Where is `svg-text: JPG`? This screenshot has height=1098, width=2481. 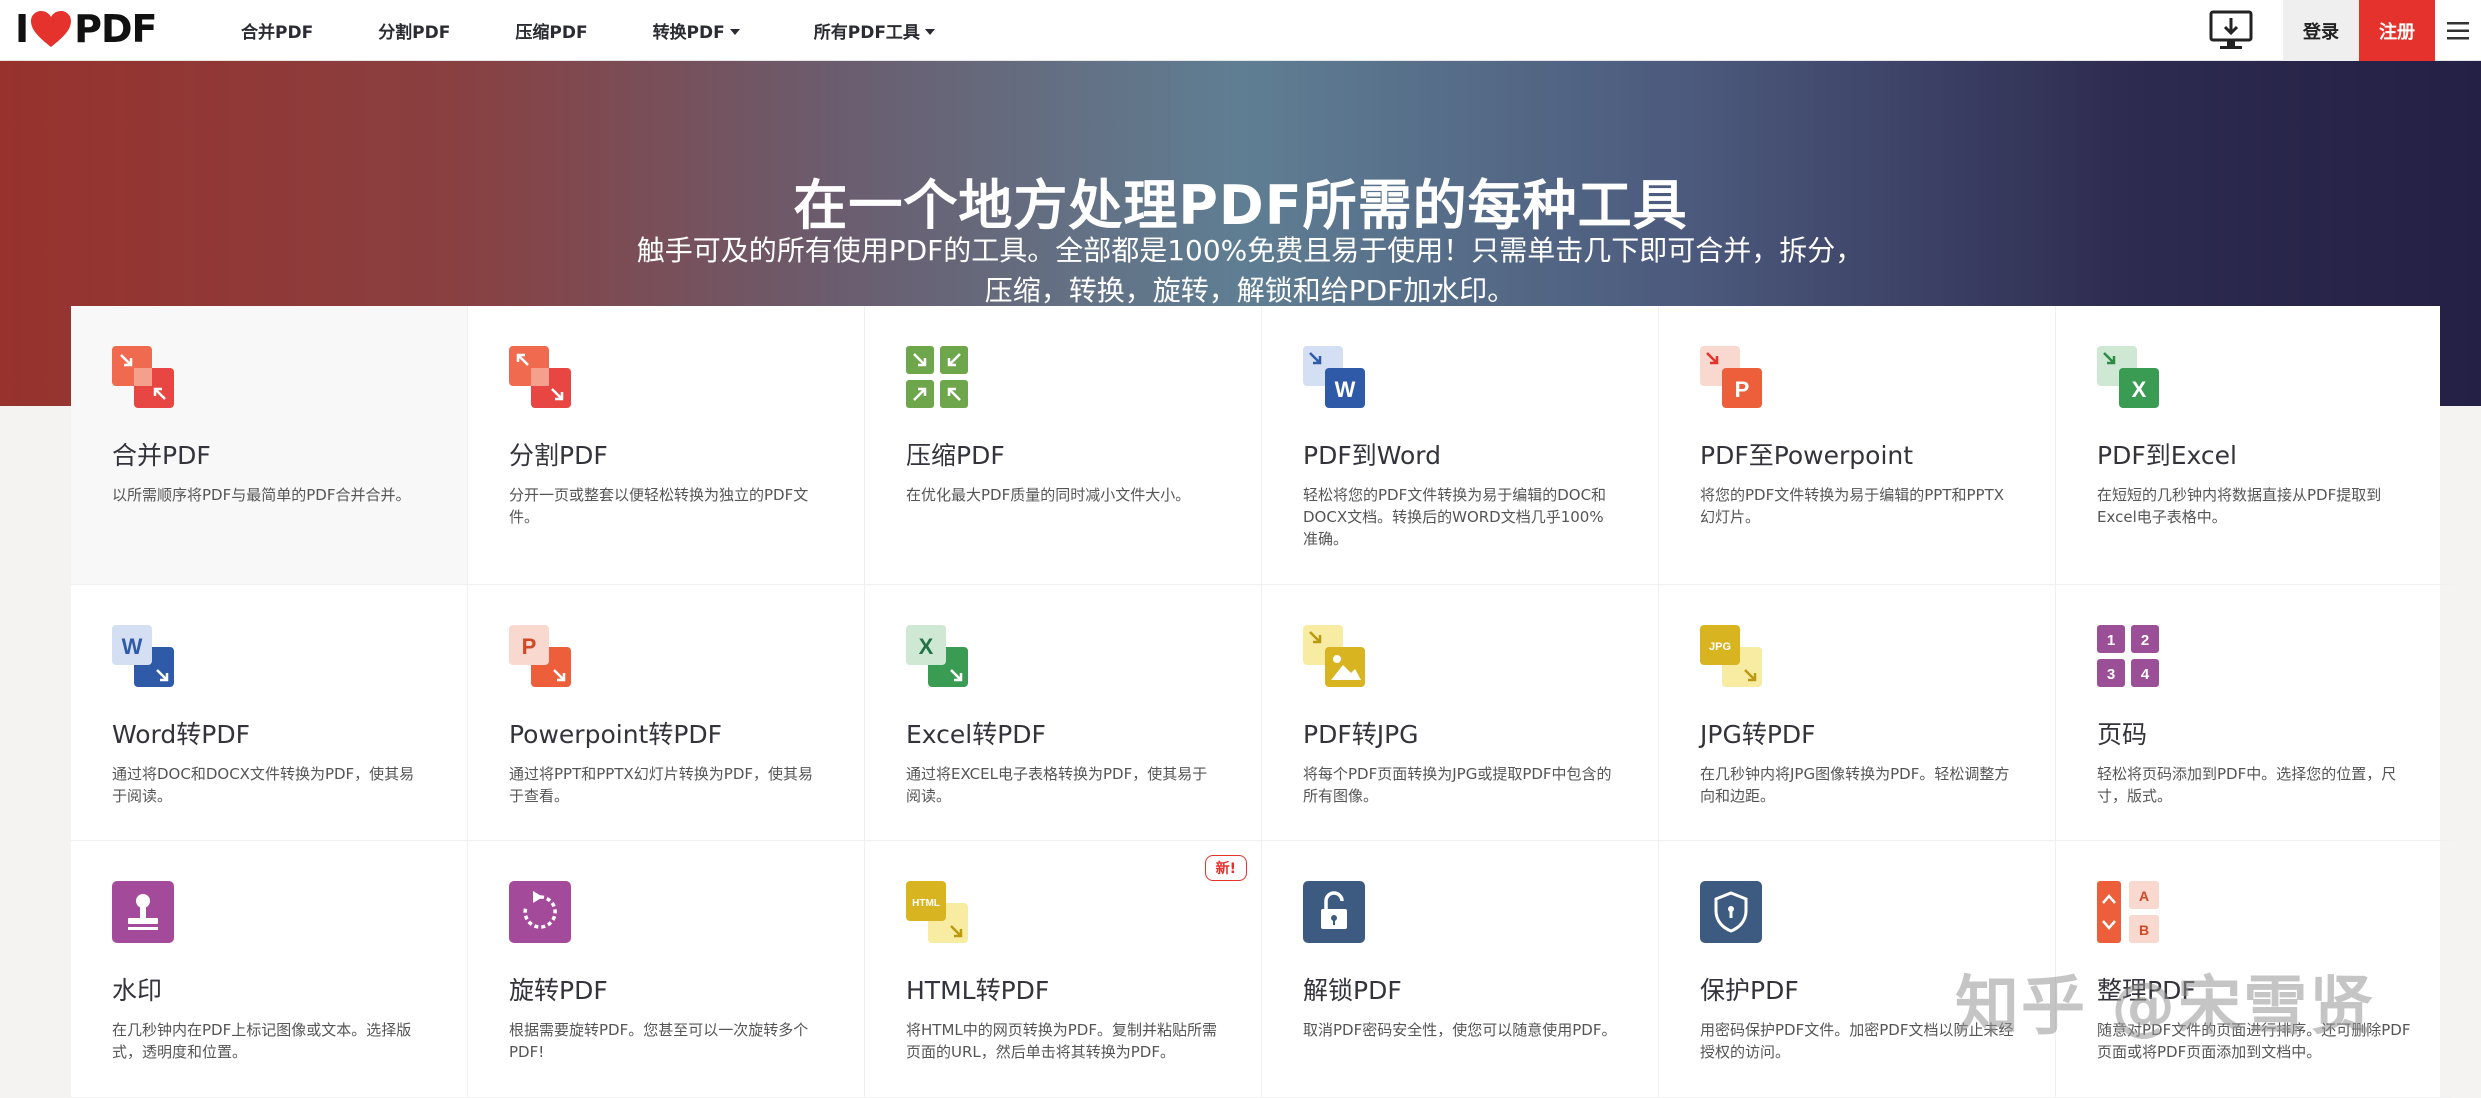 svg-text: JPG is located at coordinates (1720, 647).